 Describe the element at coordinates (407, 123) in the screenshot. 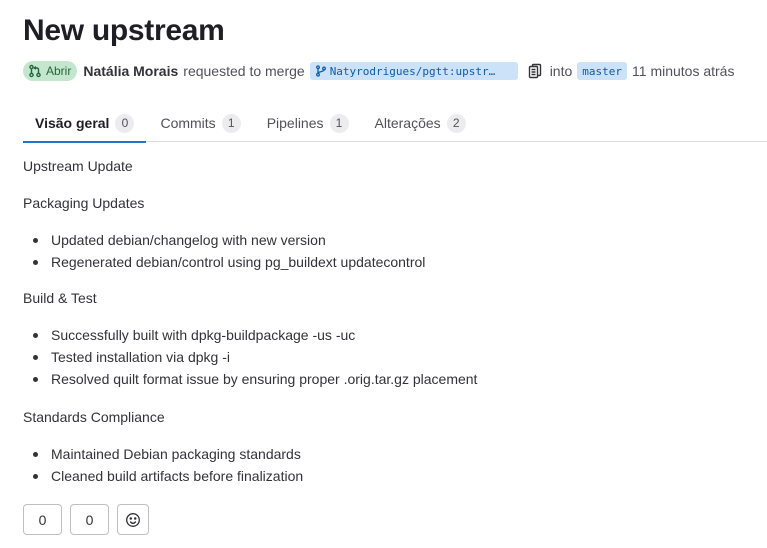

I see `tab-label: Alterações` at that location.